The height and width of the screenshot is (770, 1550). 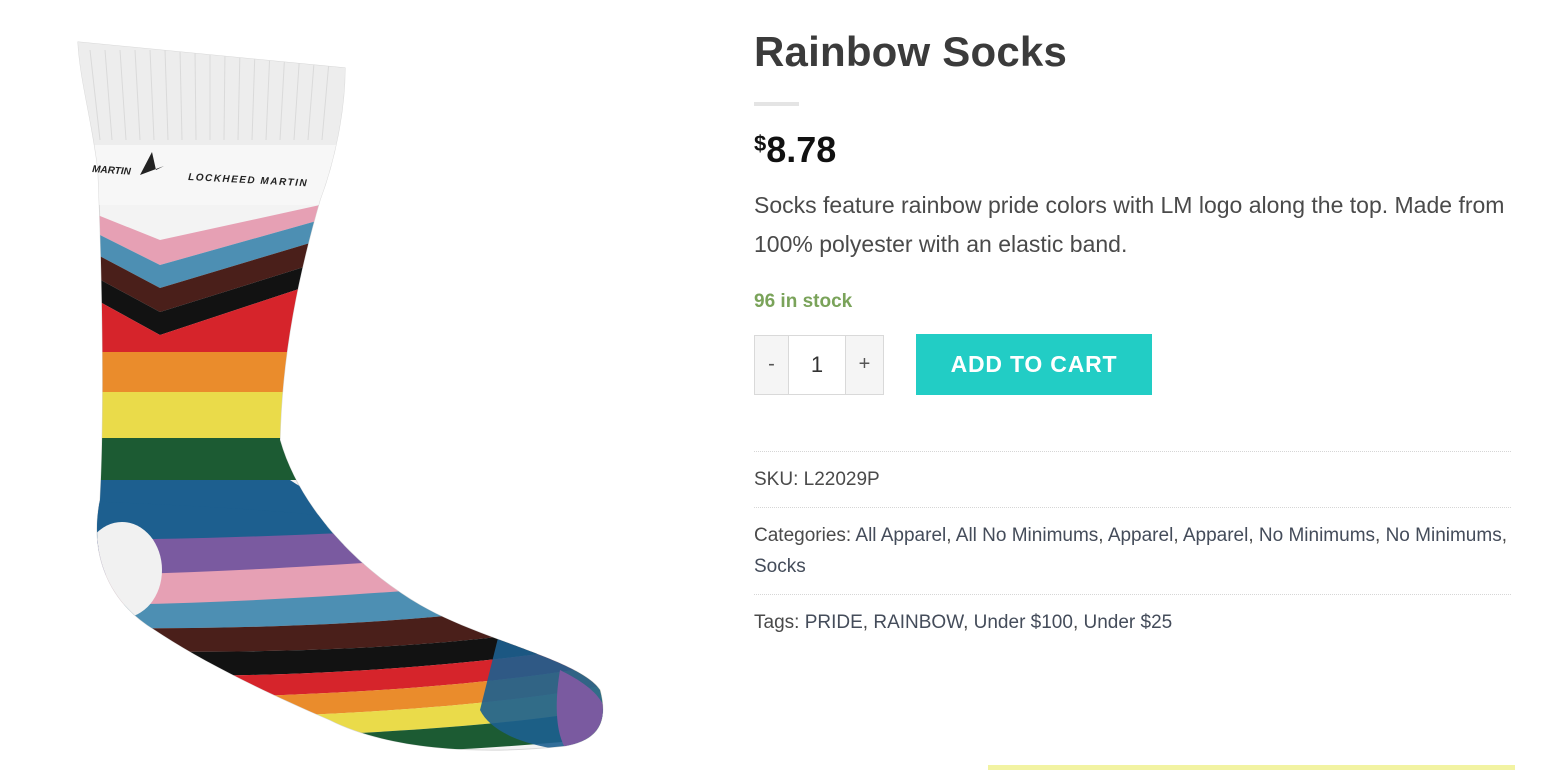 I want to click on categories-label: Categories:, so click(x=803, y=535).